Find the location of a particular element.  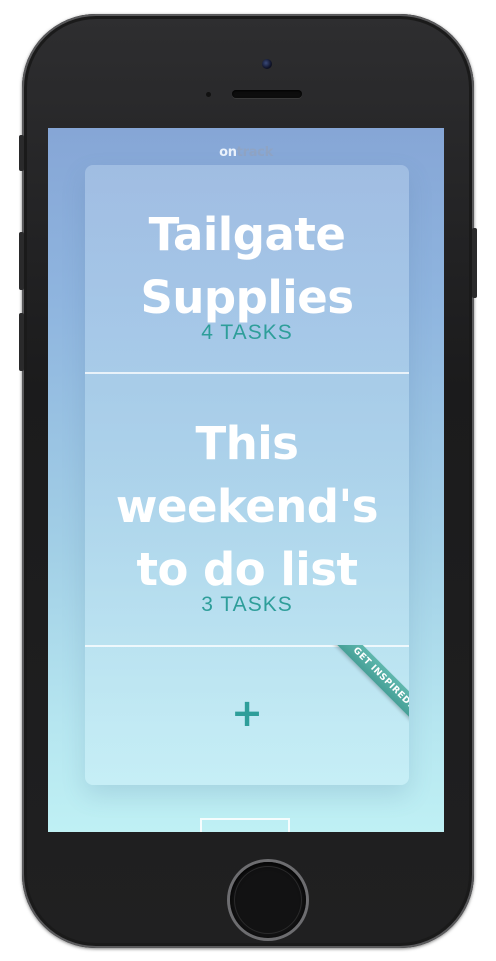

get-inspired-label: GET INSPIRED! is located at coordinates (371, 685).